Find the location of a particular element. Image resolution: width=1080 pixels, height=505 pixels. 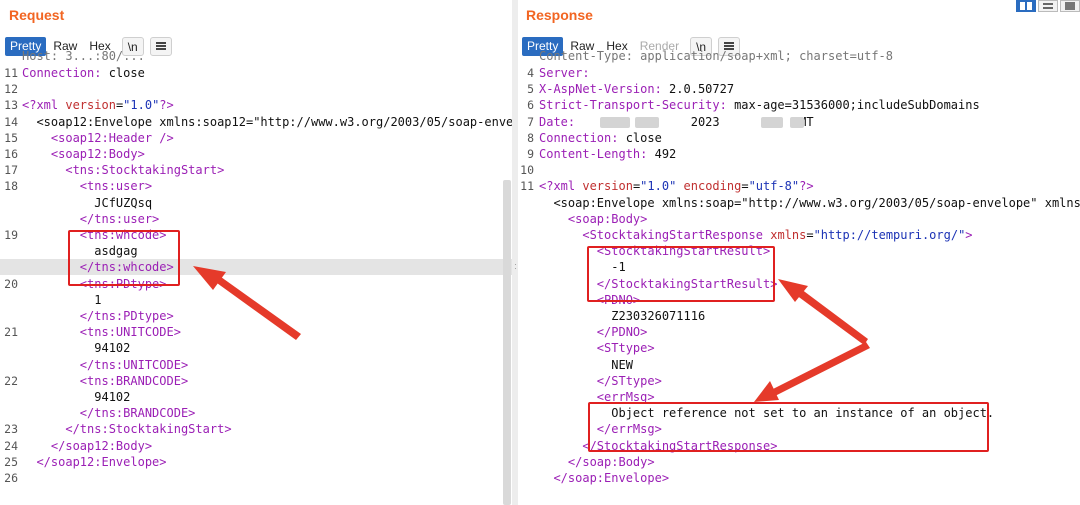

code-line: 10 is located at coordinates (799, 170).